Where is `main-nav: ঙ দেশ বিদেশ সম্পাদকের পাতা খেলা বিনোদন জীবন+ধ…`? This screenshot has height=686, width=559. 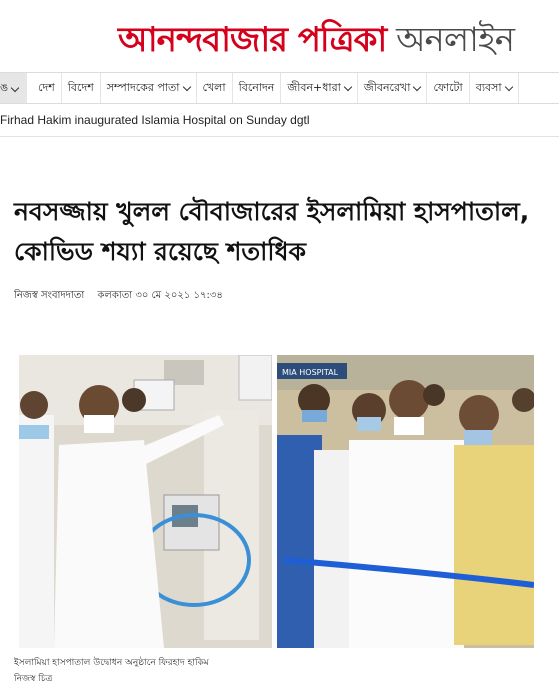
main-nav: ঙ দেশ বিদেশ সম্পাদকের পাতা খেলা বিনোদন জীবন+ধ… is located at coordinates (279, 88).